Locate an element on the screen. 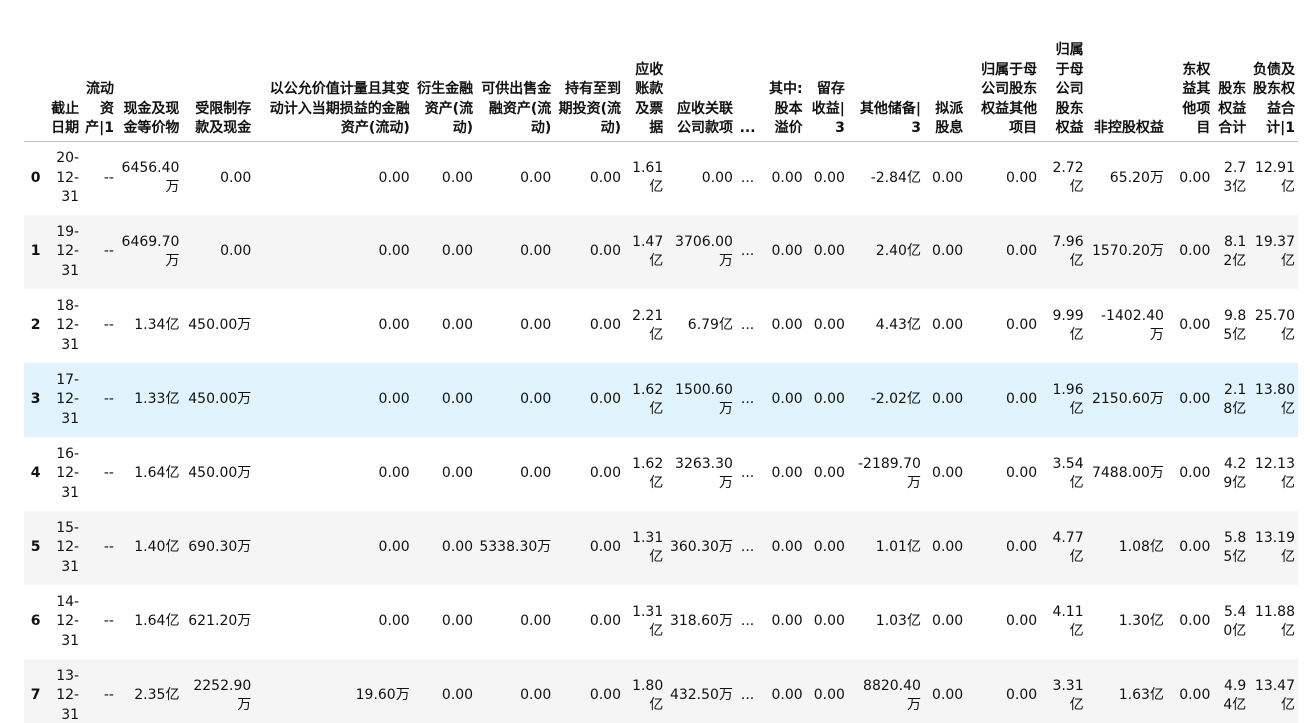 This screenshot has width=1310, height=723. table-cell: 1.30亿 is located at coordinates (1141, 621).